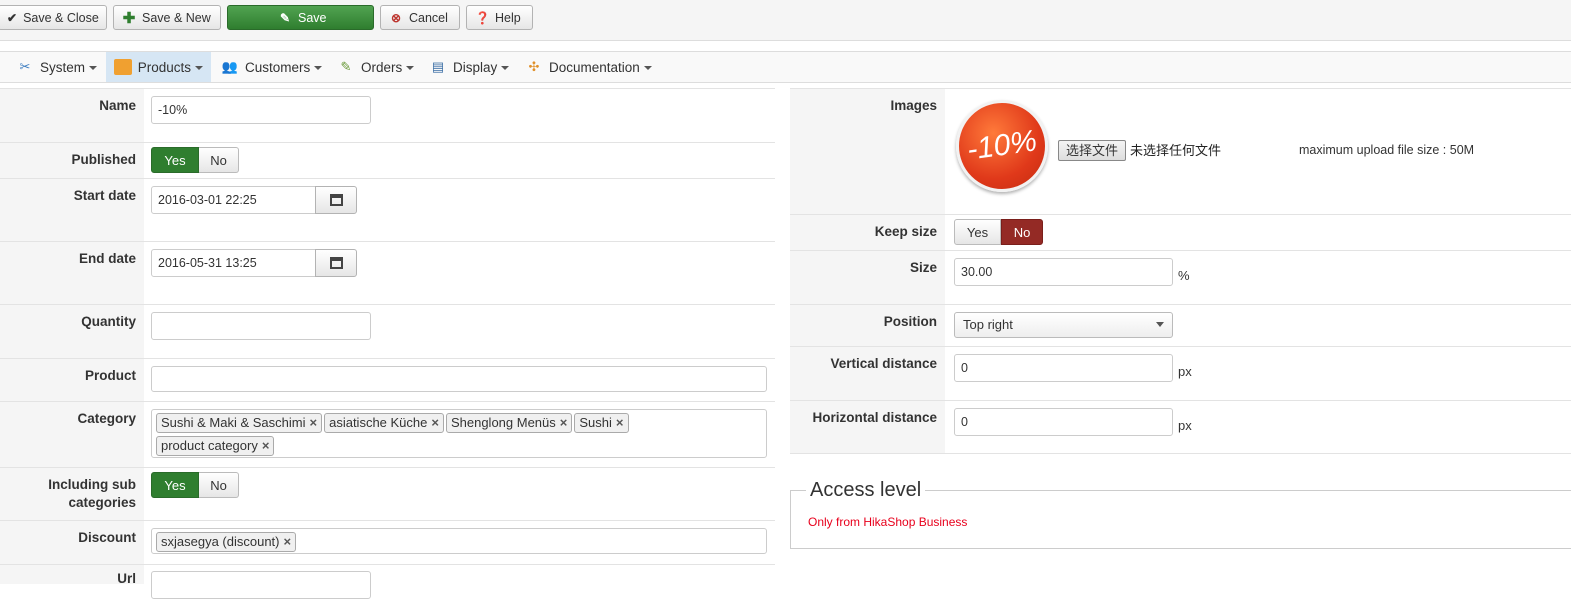 This screenshot has height=599, width=1571. What do you see at coordinates (72, 434) in the screenshot?
I see `category-label: Category` at bounding box center [72, 434].